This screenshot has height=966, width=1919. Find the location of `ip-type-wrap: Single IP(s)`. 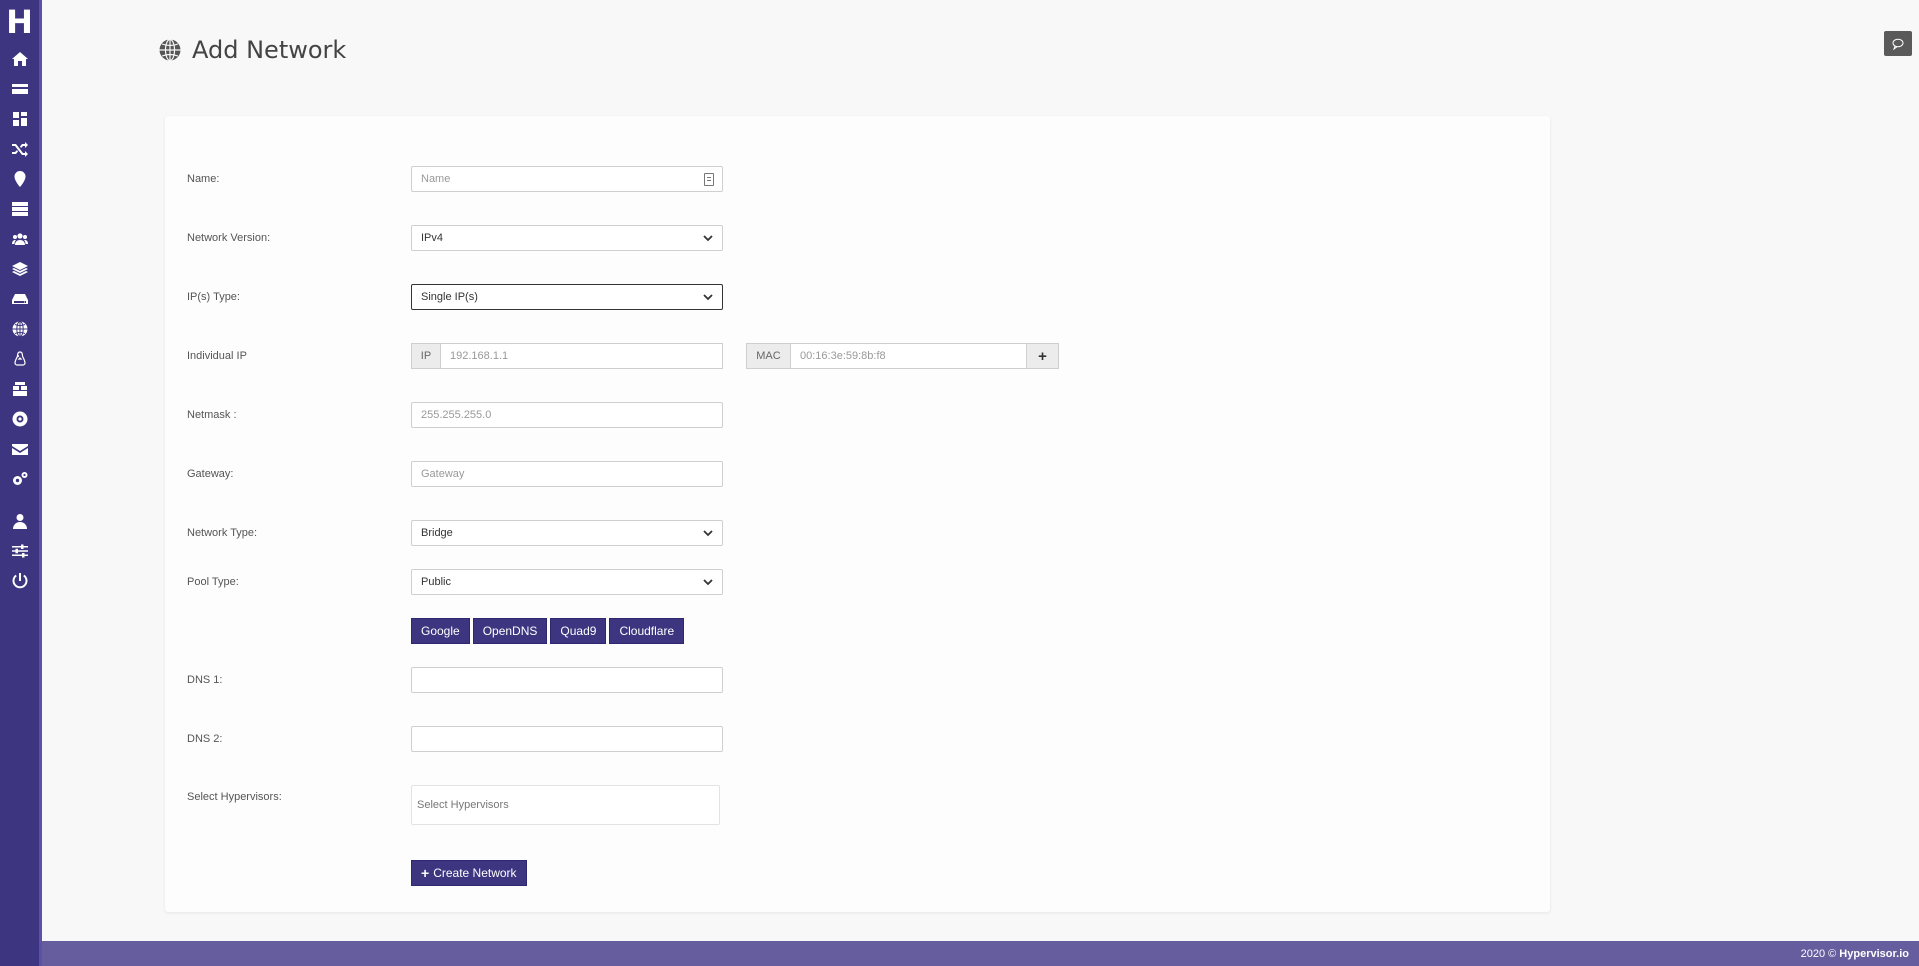

ip-type-wrap: Single IP(s) is located at coordinates (567, 297).